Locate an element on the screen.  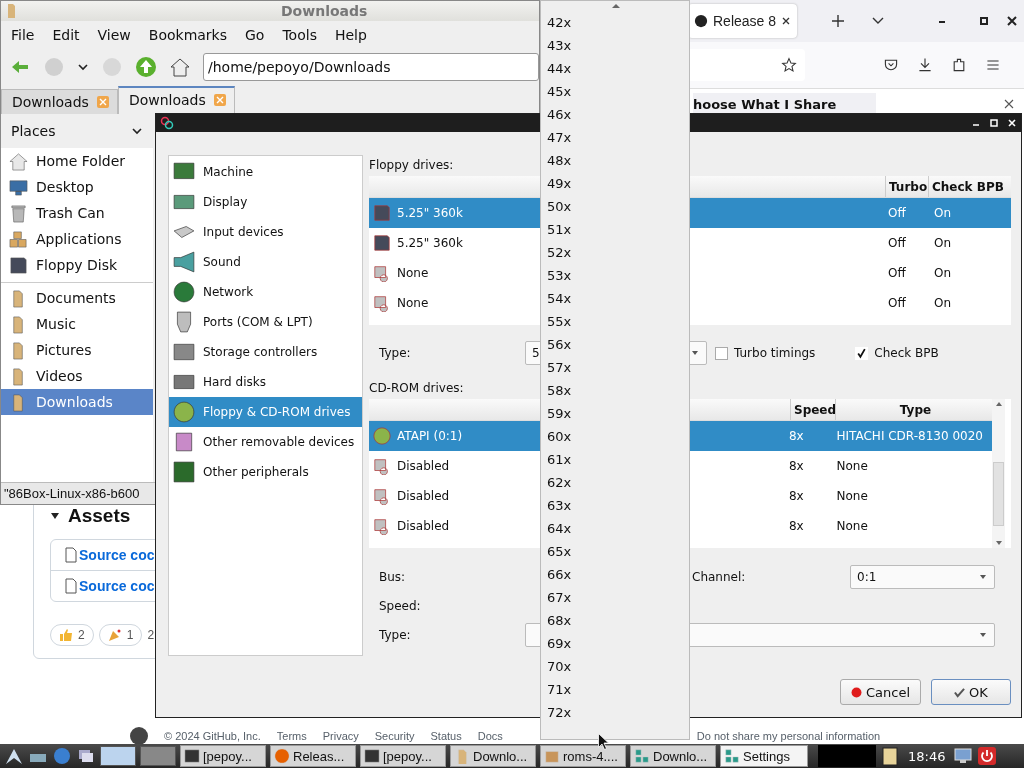
dropdown-option: 47x is located at coordinates (615, 137).